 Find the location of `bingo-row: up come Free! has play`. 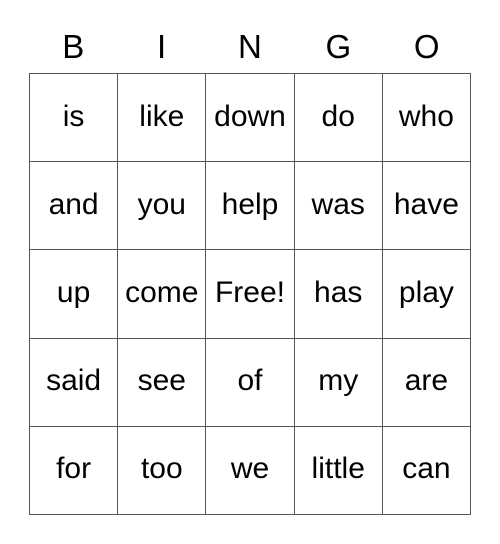

bingo-row: up come Free! has play is located at coordinates (251, 294).